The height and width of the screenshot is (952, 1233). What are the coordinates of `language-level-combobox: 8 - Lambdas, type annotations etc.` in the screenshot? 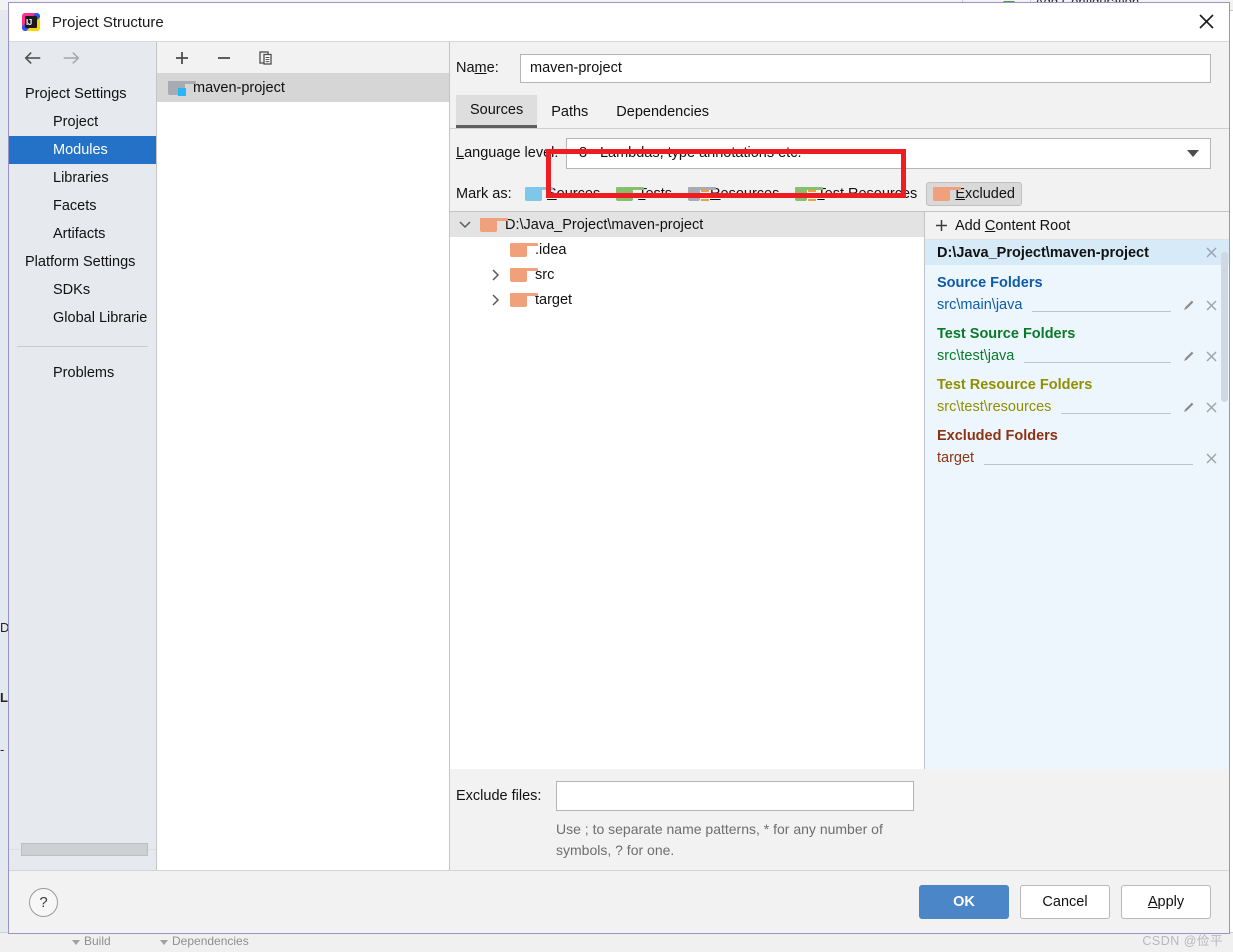 It's located at (888, 153).